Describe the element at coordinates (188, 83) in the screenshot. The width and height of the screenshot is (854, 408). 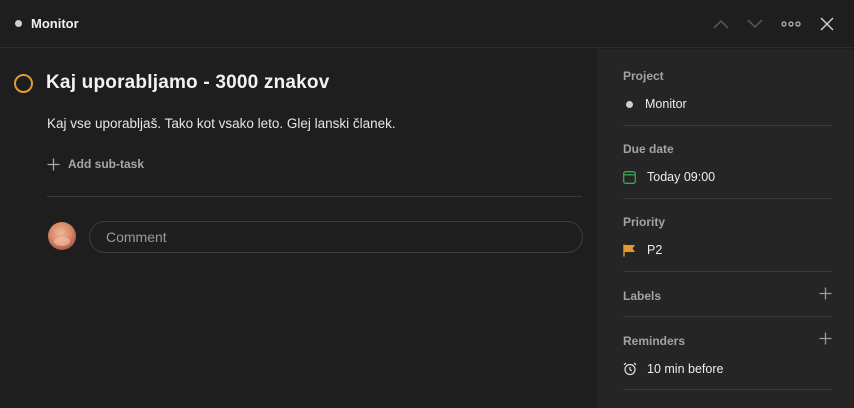
I see `task-title: Kaj uporabljamo - 3000 znakov` at that location.